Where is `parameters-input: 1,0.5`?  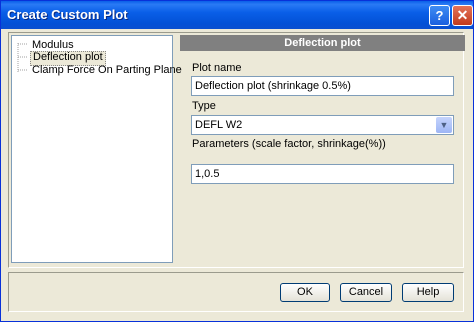 parameters-input: 1,0.5 is located at coordinates (322, 174).